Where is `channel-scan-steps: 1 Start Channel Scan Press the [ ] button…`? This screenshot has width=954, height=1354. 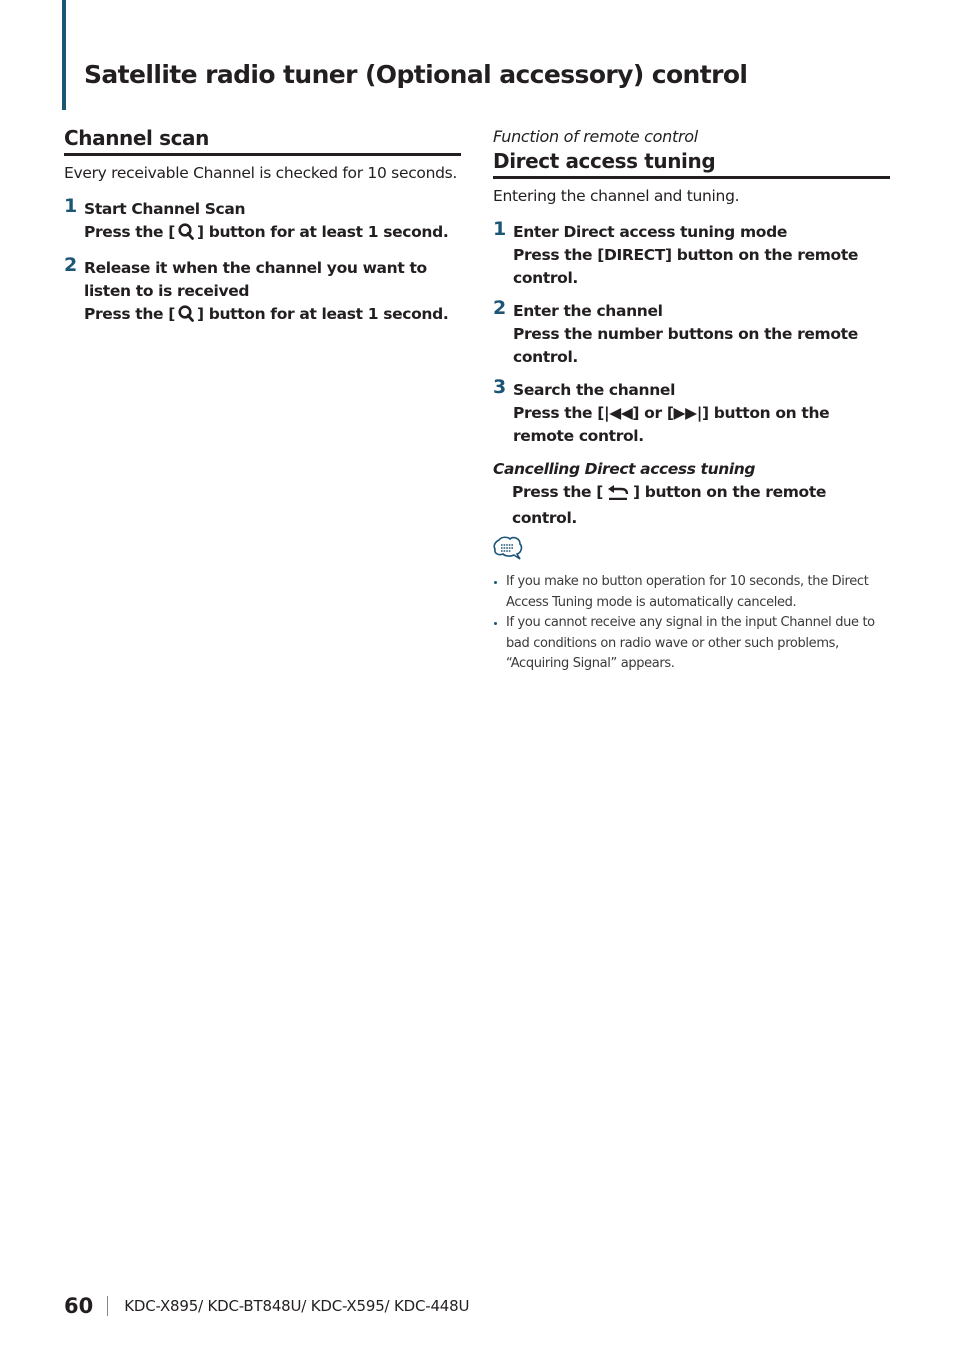
channel-scan-steps: 1 Start Channel Scan Press the [ ] button… is located at coordinates (262, 262).